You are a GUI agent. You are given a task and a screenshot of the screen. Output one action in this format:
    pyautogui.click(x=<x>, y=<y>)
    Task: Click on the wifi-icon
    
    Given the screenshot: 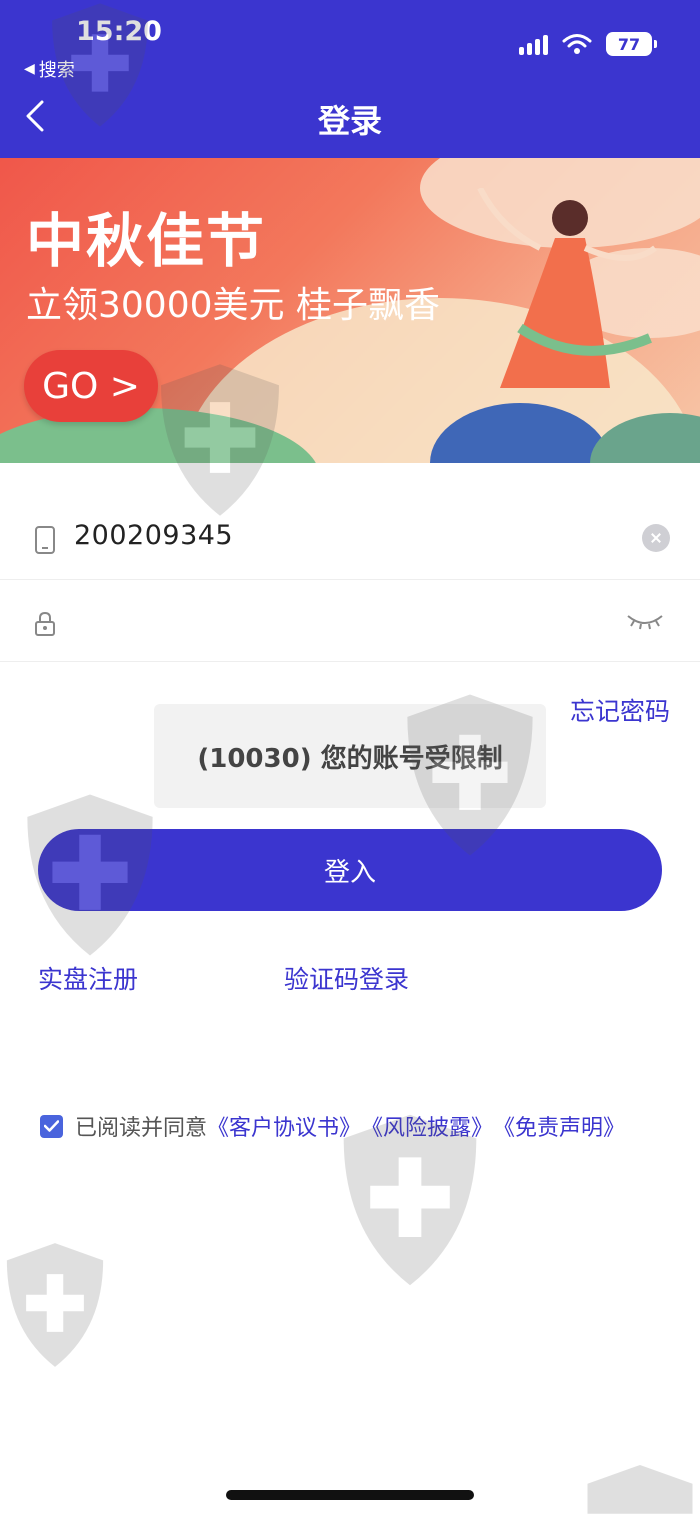 What is the action you would take?
    pyautogui.click(x=577, y=44)
    